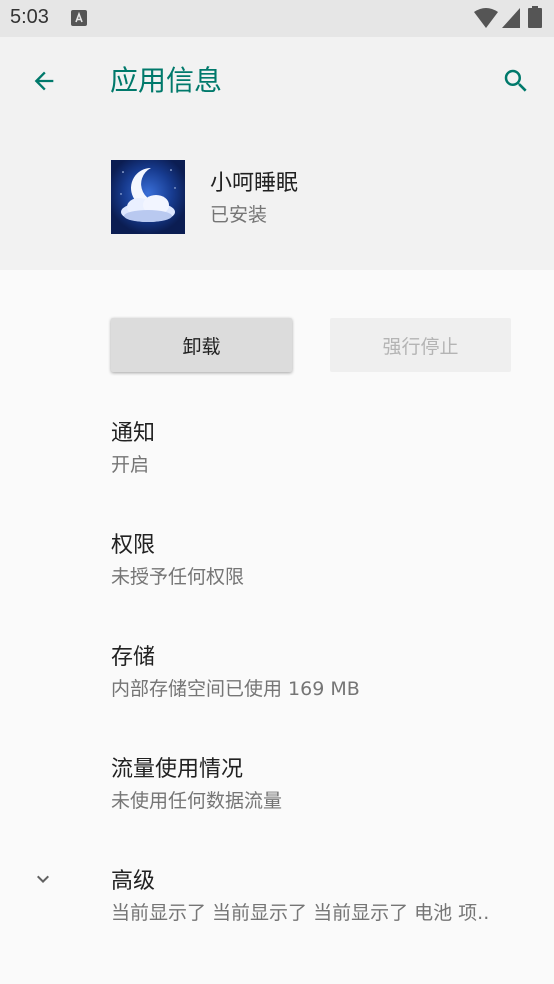 This screenshot has height=984, width=554. What do you see at coordinates (166, 80) in the screenshot?
I see `page-title: 应用信息` at bounding box center [166, 80].